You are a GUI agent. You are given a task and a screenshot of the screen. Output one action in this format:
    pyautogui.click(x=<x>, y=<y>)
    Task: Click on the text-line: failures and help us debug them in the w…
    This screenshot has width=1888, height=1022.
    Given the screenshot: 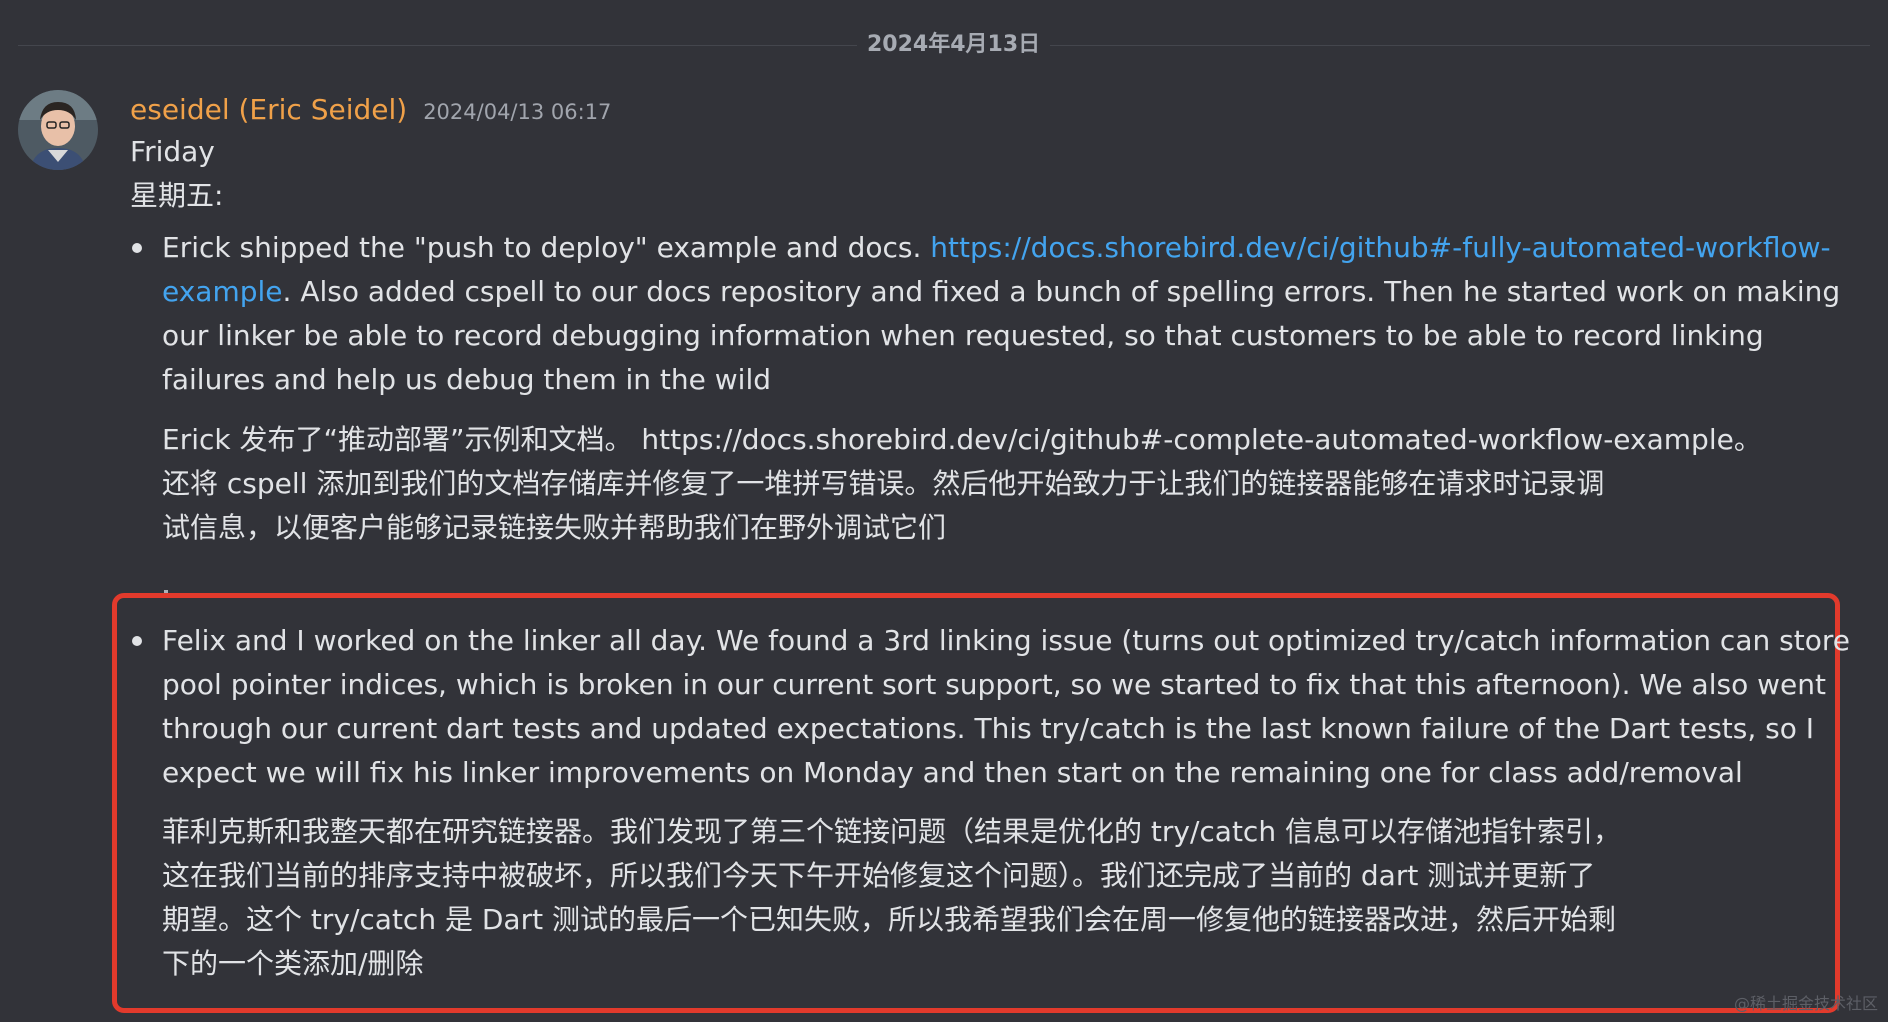 What is the action you would take?
    pyautogui.click(x=466, y=379)
    